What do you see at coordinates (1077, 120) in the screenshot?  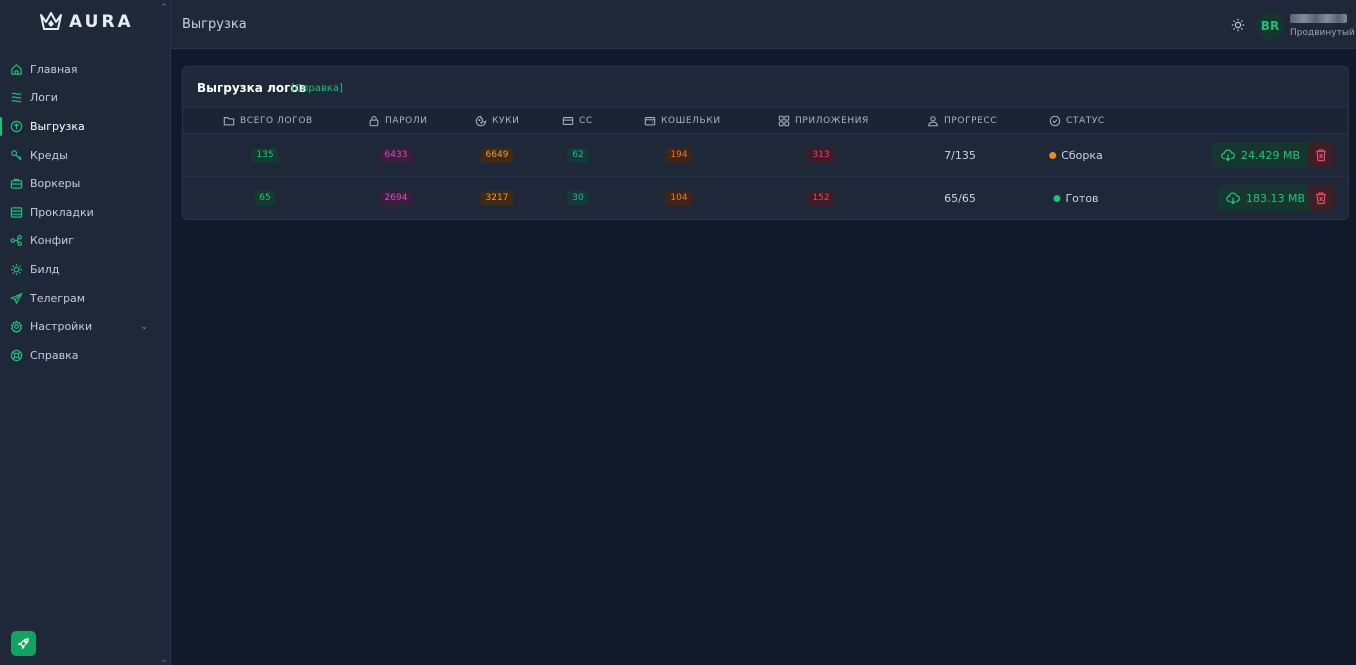 I see `column-header-status: СТАТУС` at bounding box center [1077, 120].